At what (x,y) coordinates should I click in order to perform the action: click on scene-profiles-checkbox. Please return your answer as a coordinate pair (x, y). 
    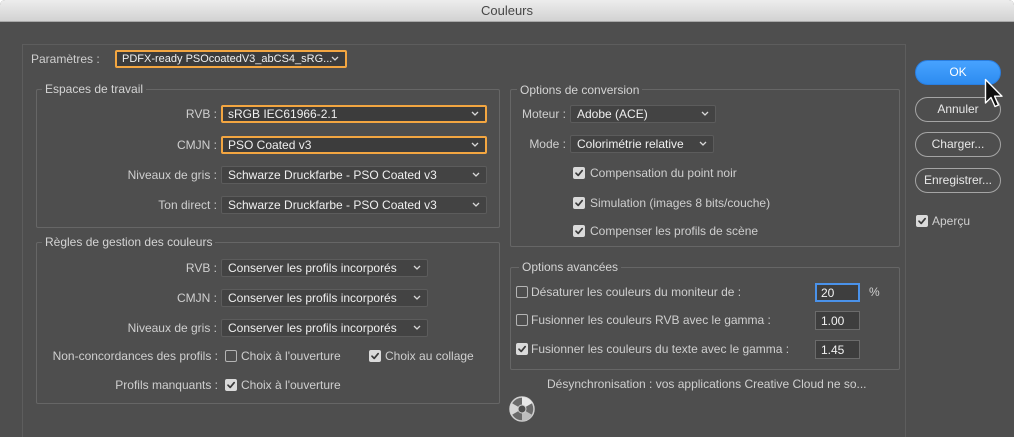
    Looking at the image, I should click on (579, 231).